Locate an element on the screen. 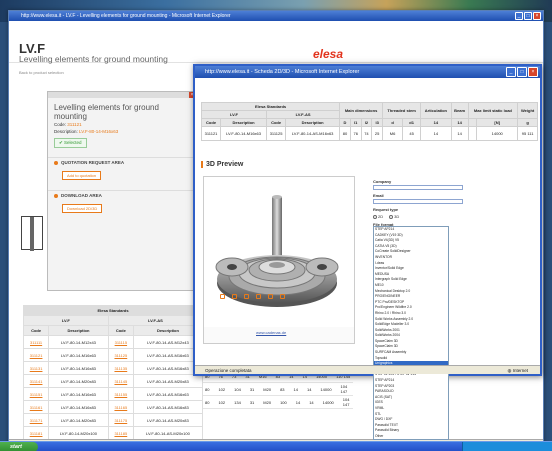  panel-description-row: Description: LV.F-80-14-M16x63 is located at coordinates (122, 131).